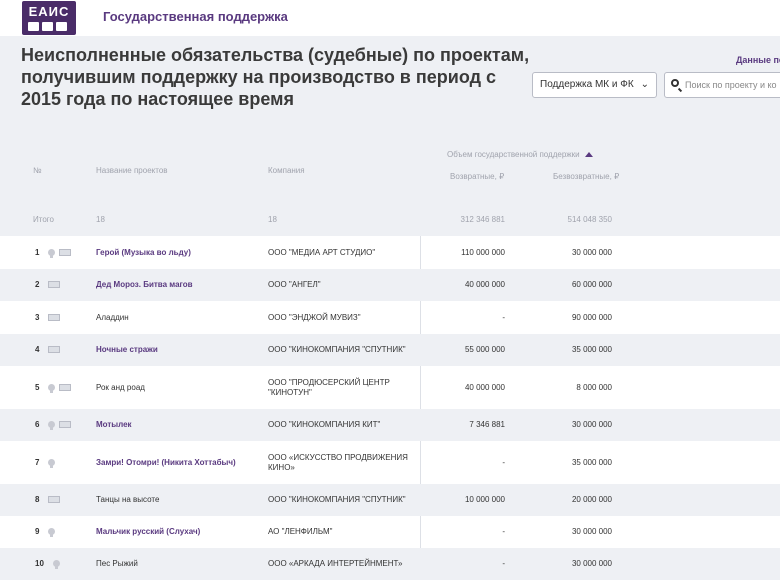 This screenshot has height=580, width=780. What do you see at coordinates (484, 349) in the screenshot?
I see `returnable-amount: 55 000 000` at bounding box center [484, 349].